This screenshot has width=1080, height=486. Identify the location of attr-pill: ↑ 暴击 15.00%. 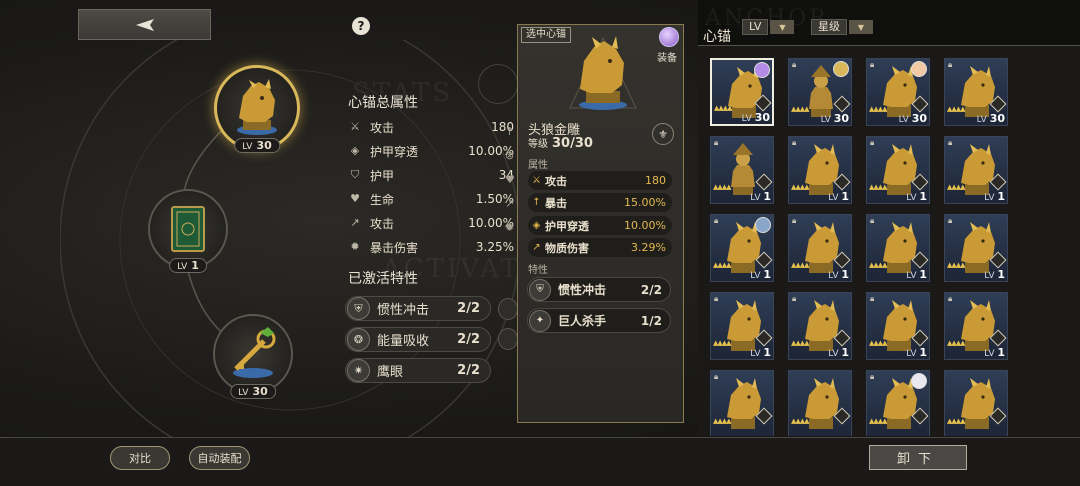
(600, 202).